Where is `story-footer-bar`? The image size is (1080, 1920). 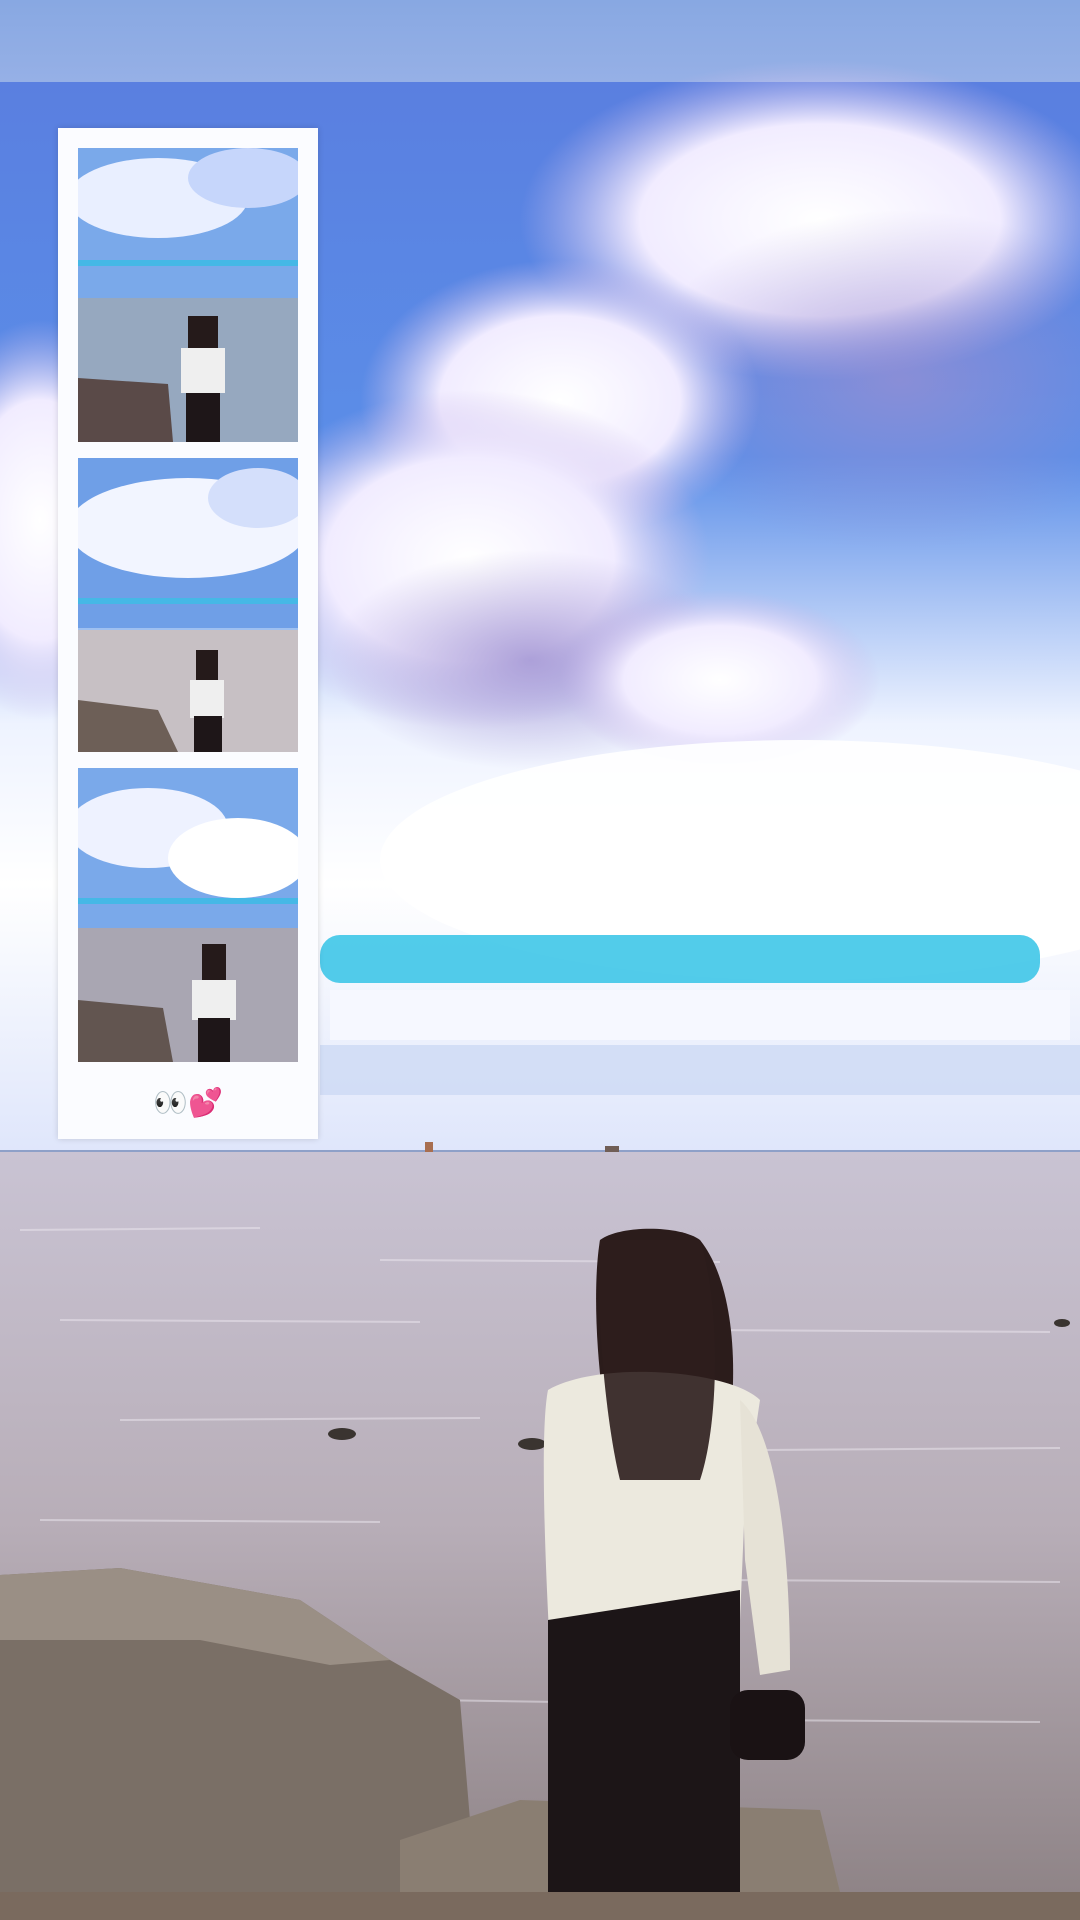
story-footer-bar is located at coordinates (540, 1906).